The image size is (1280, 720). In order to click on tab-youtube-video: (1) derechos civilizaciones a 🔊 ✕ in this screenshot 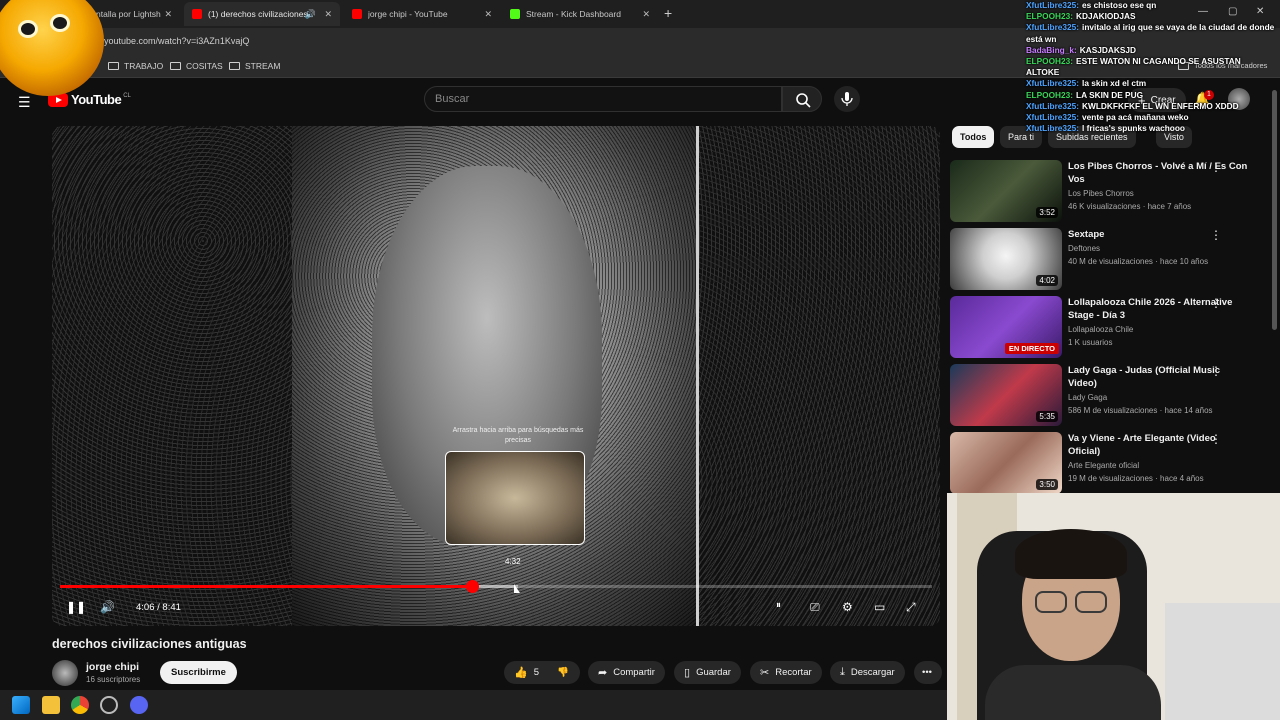, I will do `click(262, 14)`.